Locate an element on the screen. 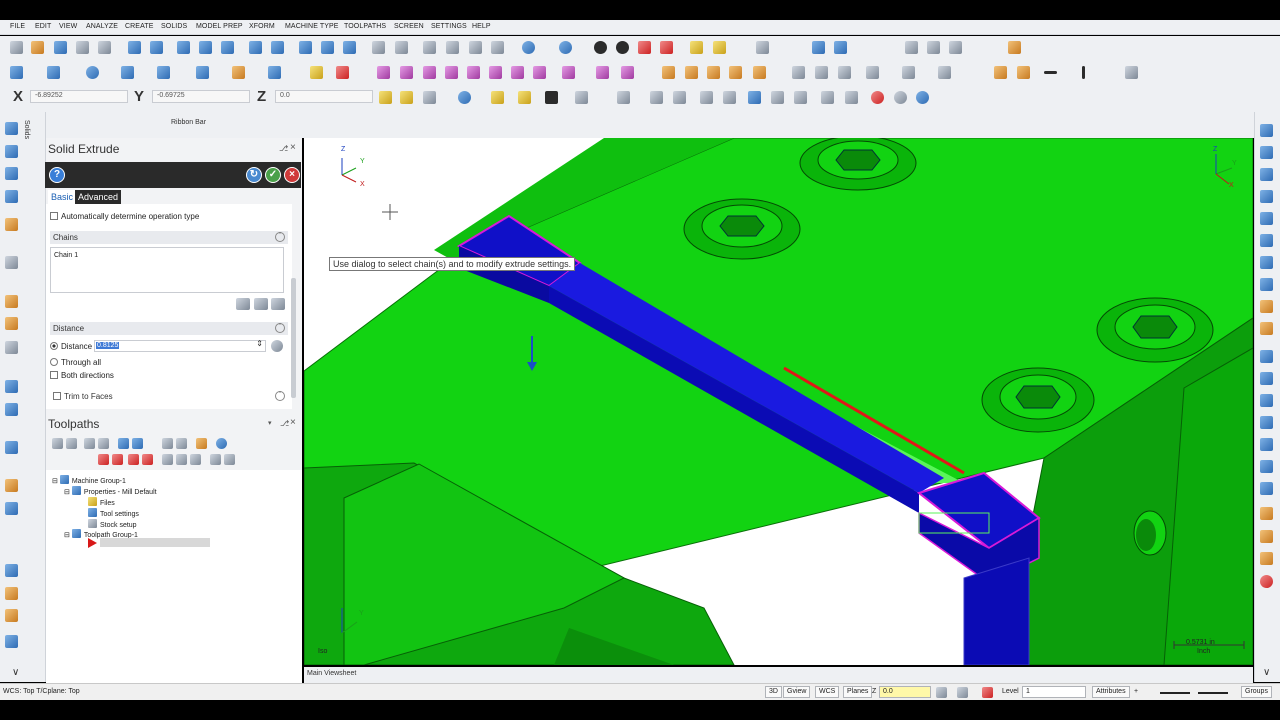 Image resolution: width=1280 pixels, height=720 pixels. right-tool-17-icon is located at coordinates (1266, 488).